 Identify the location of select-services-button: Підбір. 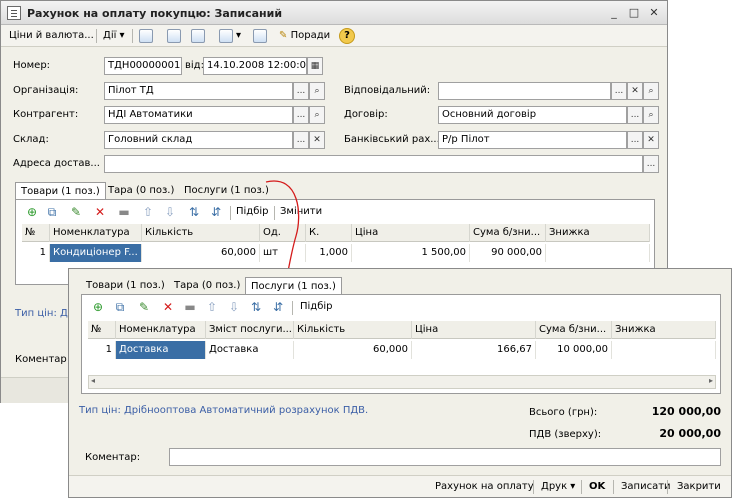
(316, 307).